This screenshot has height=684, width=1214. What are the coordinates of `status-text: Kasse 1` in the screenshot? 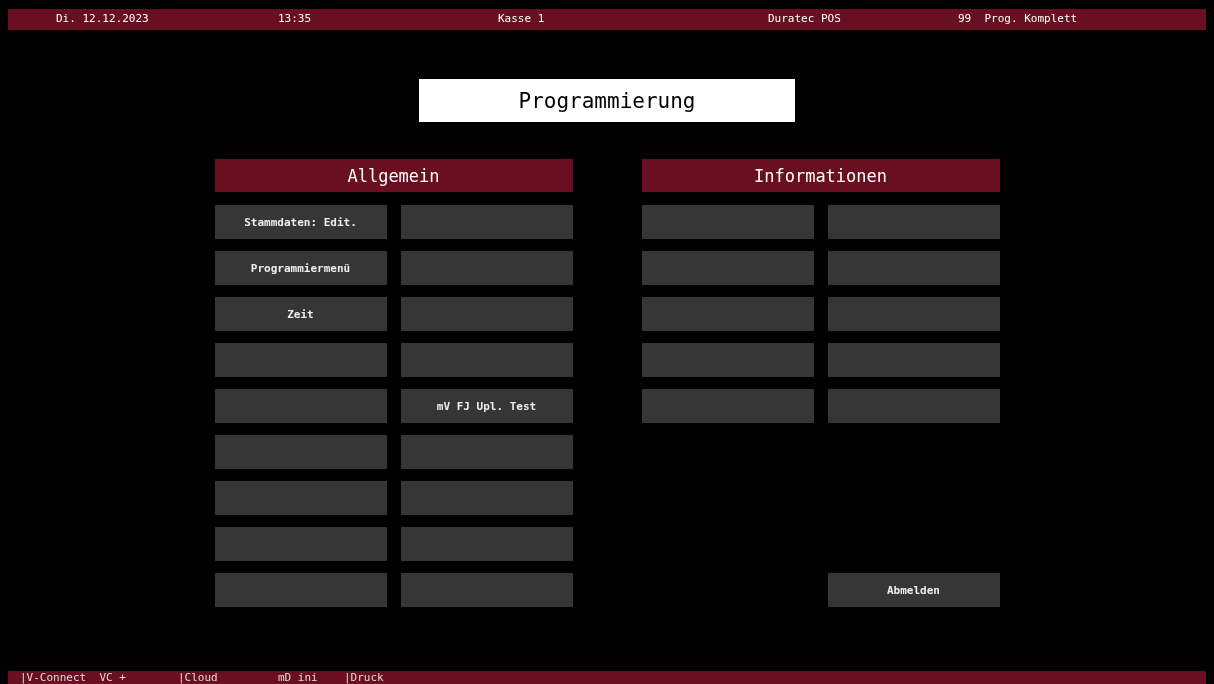 It's located at (521, 18).